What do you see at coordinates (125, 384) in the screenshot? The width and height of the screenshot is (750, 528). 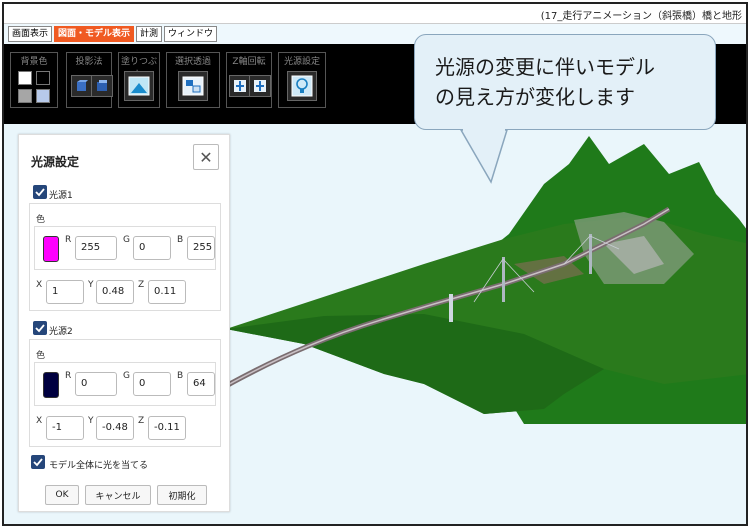 I see `light2-color-row: R 0 G 0 B 64` at bounding box center [125, 384].